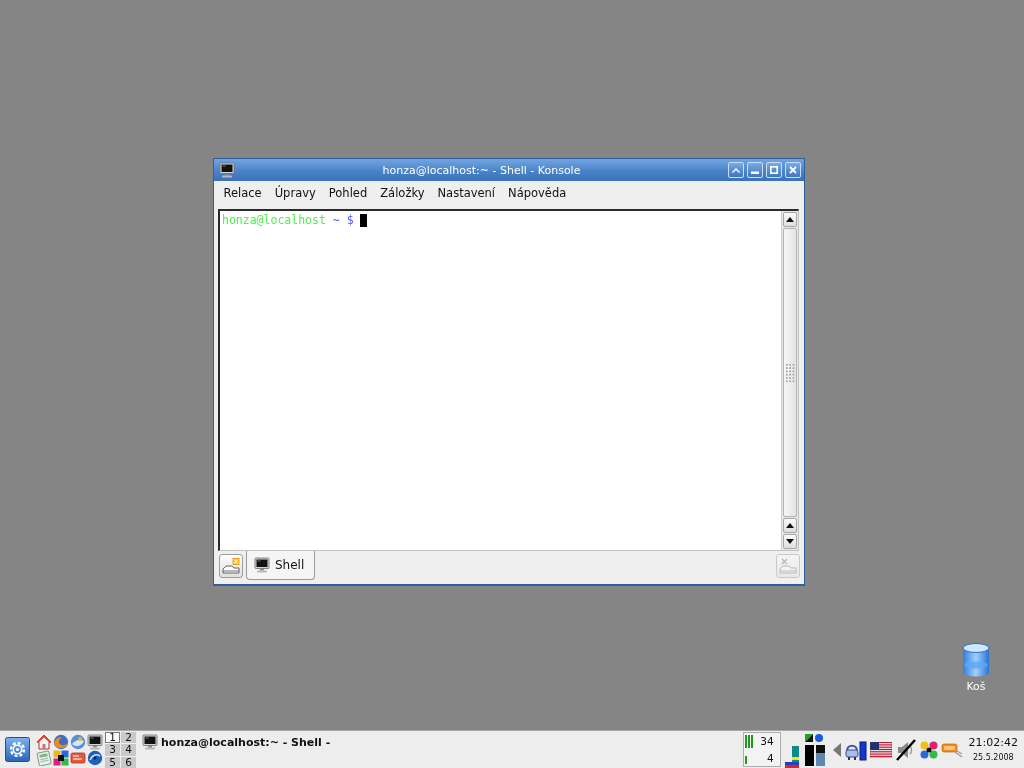 The height and width of the screenshot is (768, 1024). Describe the element at coordinates (755, 170) in the screenshot. I see `minimize-button` at that location.